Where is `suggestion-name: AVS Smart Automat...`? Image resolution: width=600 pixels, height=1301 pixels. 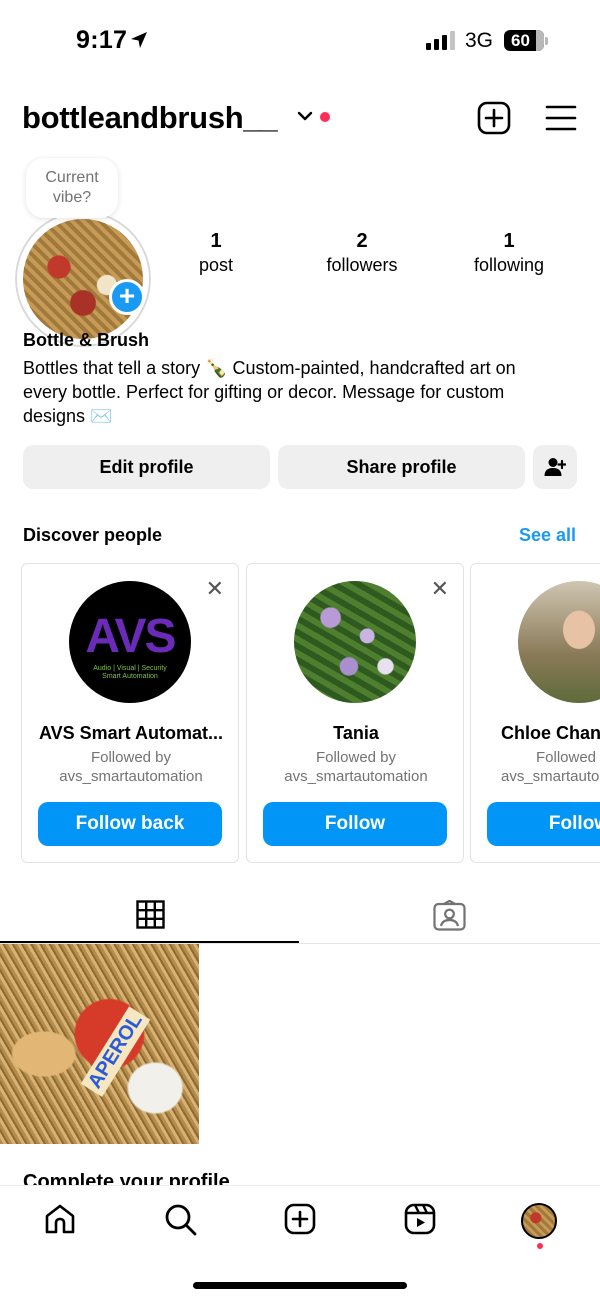 suggestion-name: AVS Smart Automat... is located at coordinates (130, 733).